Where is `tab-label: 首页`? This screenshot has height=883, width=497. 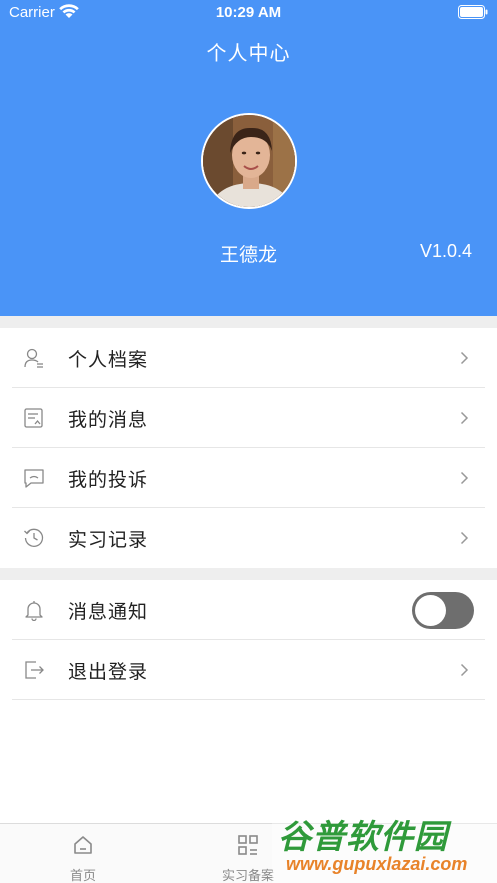
tab-label: 首页 is located at coordinates (82, 875).